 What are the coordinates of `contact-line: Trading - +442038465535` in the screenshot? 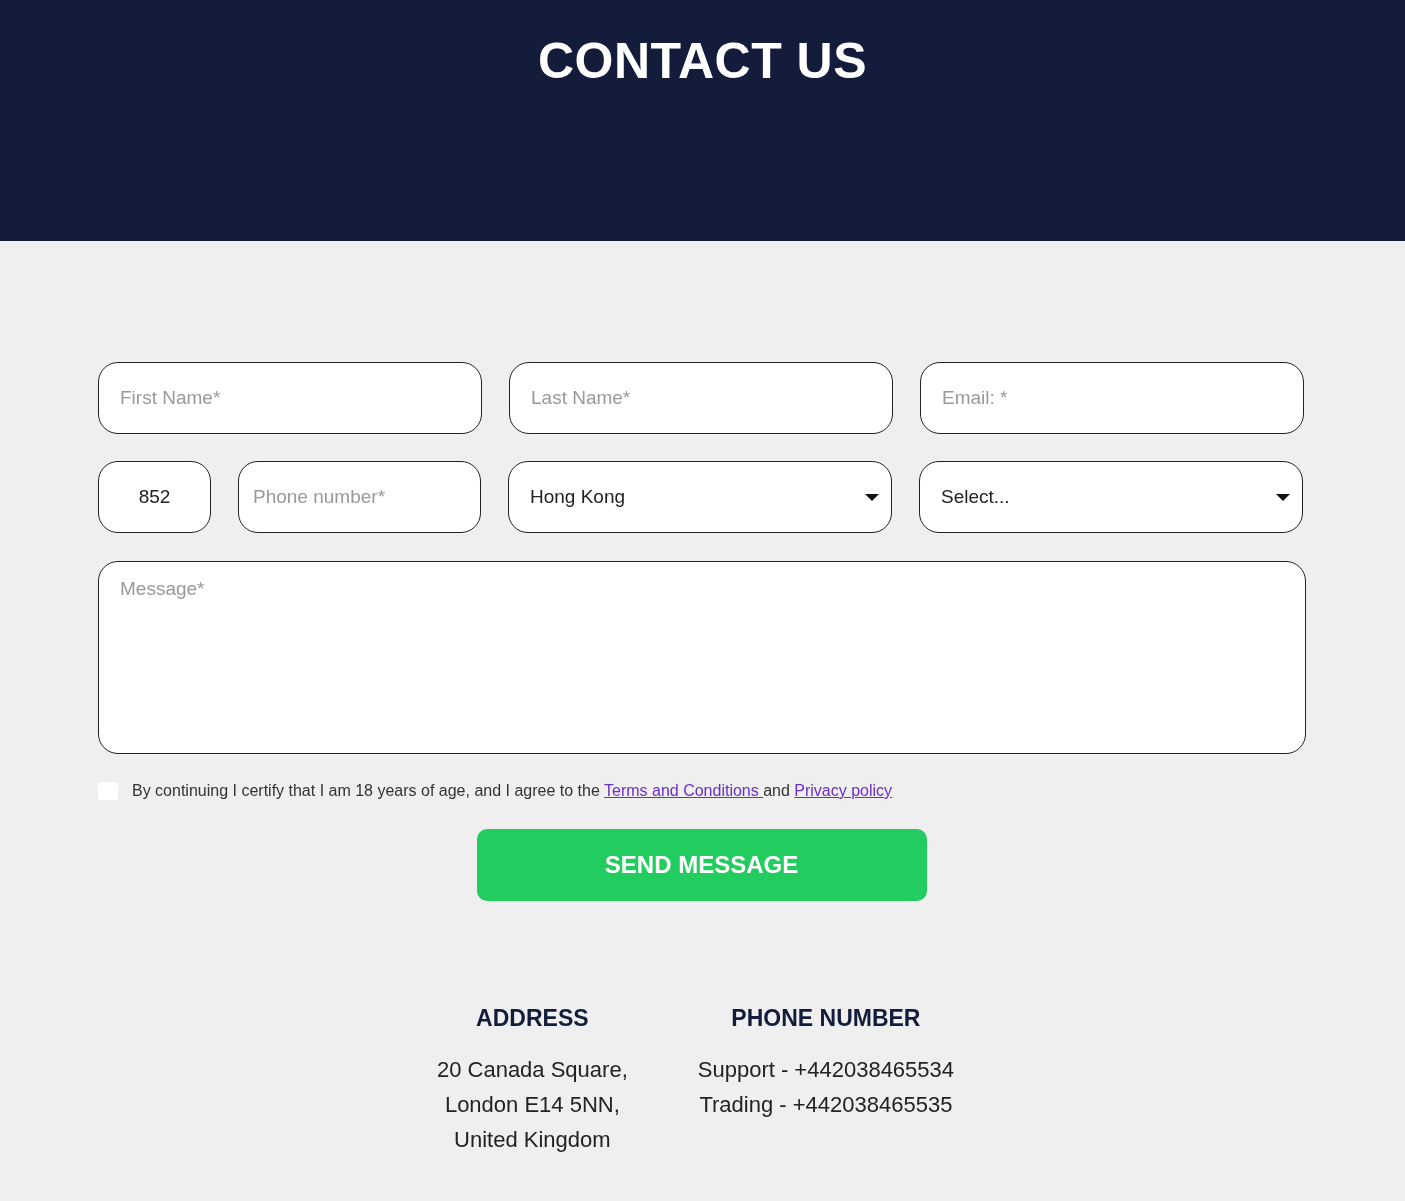 It's located at (826, 1105).